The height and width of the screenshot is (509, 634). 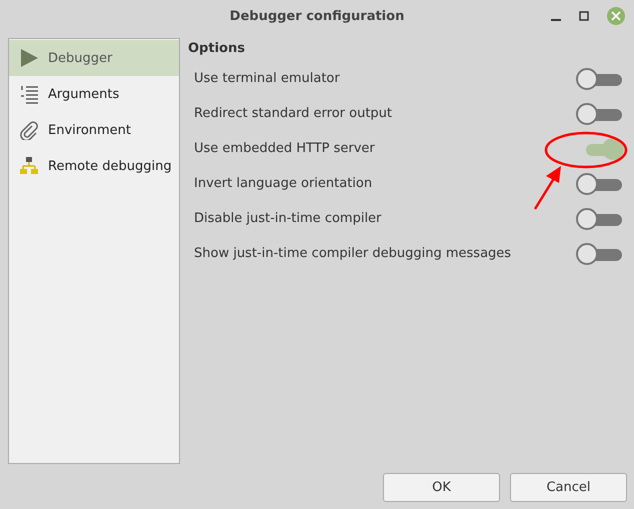 What do you see at coordinates (568, 487) in the screenshot?
I see `cancel-button: Cancel` at bounding box center [568, 487].